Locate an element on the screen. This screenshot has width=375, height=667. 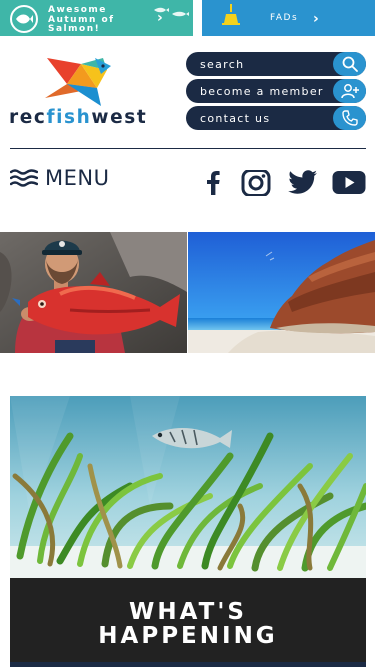
fisher-photo-graphic is located at coordinates (93, 292).